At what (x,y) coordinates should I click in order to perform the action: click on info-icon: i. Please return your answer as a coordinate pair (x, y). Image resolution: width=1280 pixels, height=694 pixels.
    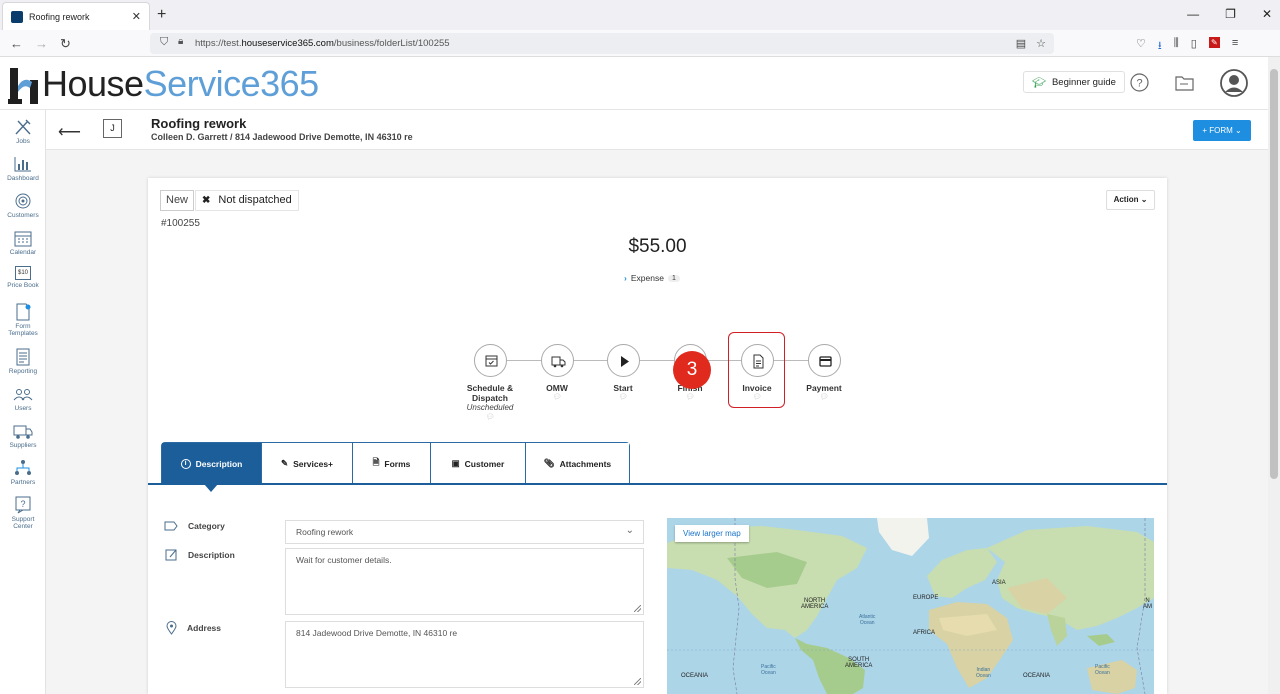
    Looking at the image, I should click on (185, 463).